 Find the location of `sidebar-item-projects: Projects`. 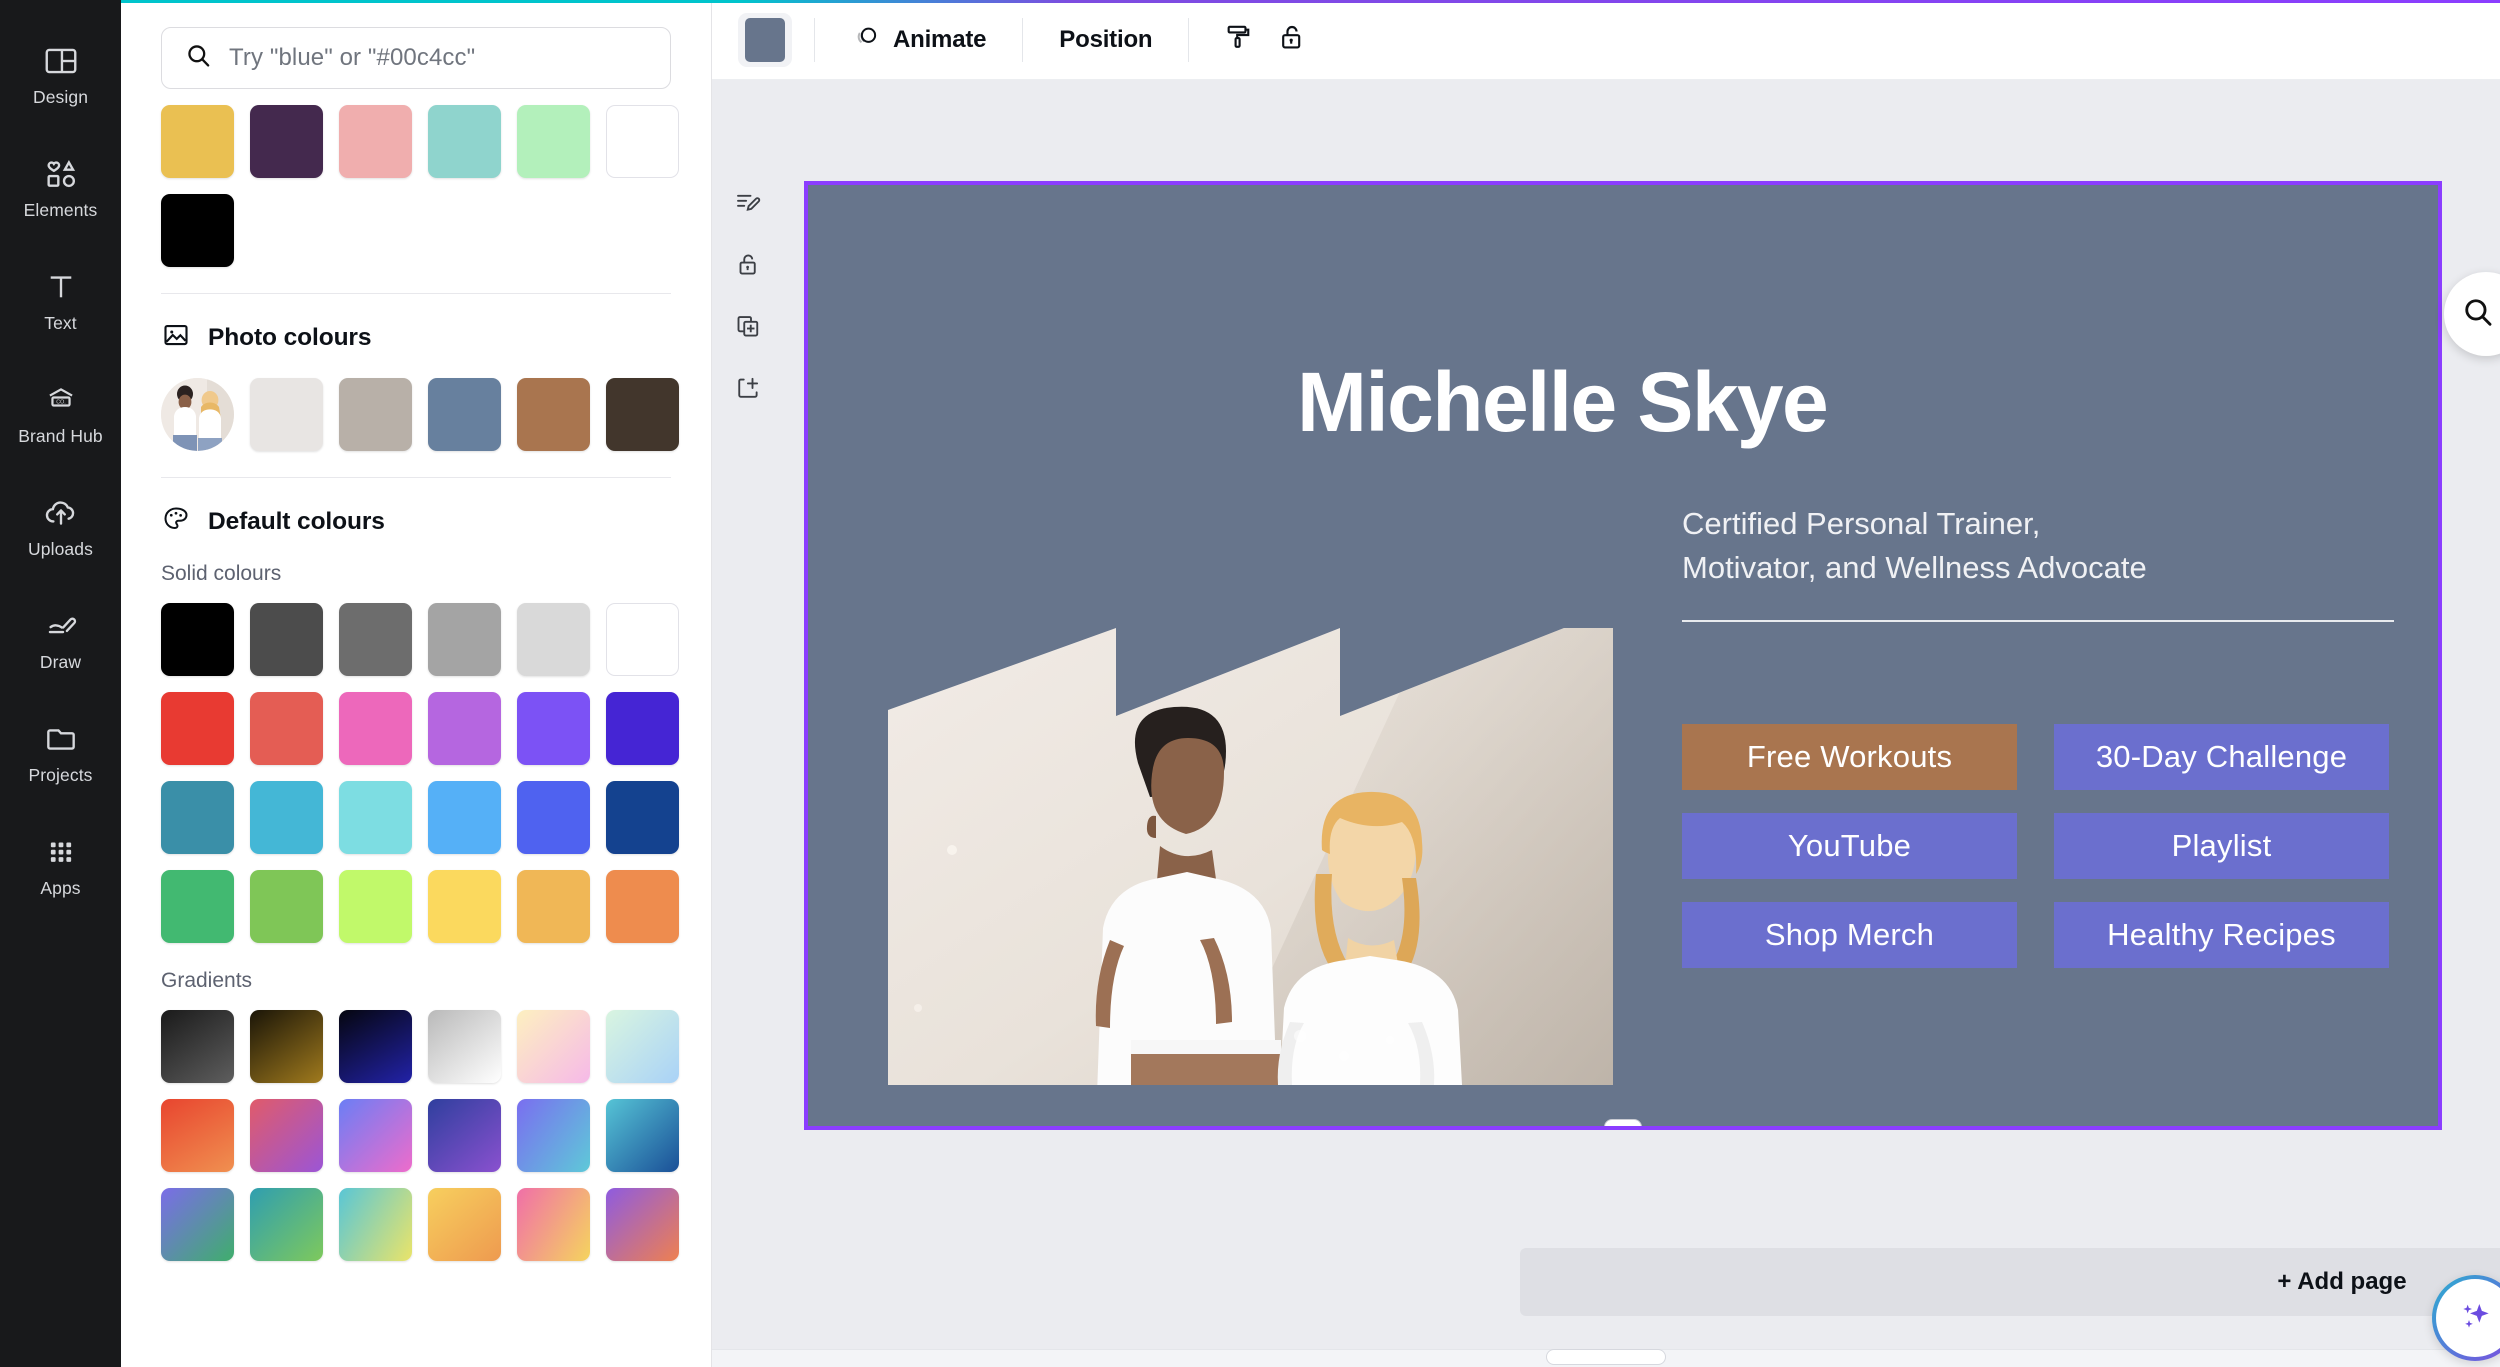

sidebar-item-projects: Projects is located at coordinates (61, 752).